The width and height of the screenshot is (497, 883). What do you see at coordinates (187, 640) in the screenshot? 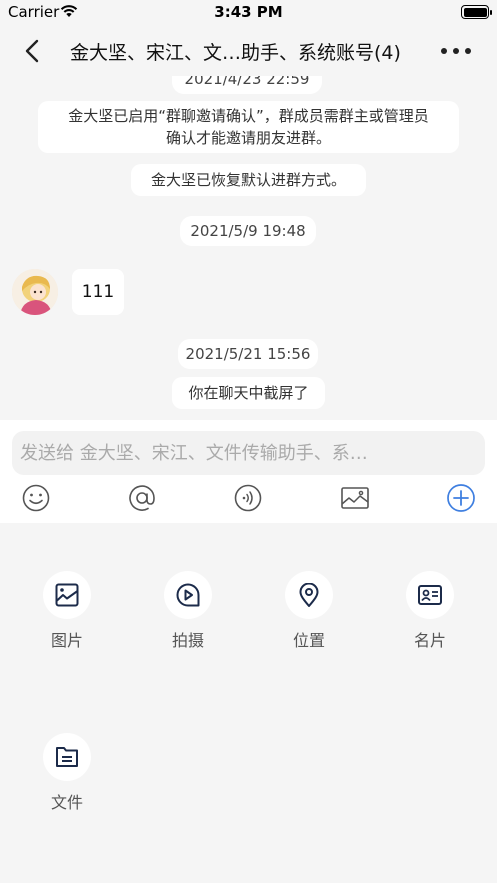
I see `panel-item-label: 拍摄` at bounding box center [187, 640].